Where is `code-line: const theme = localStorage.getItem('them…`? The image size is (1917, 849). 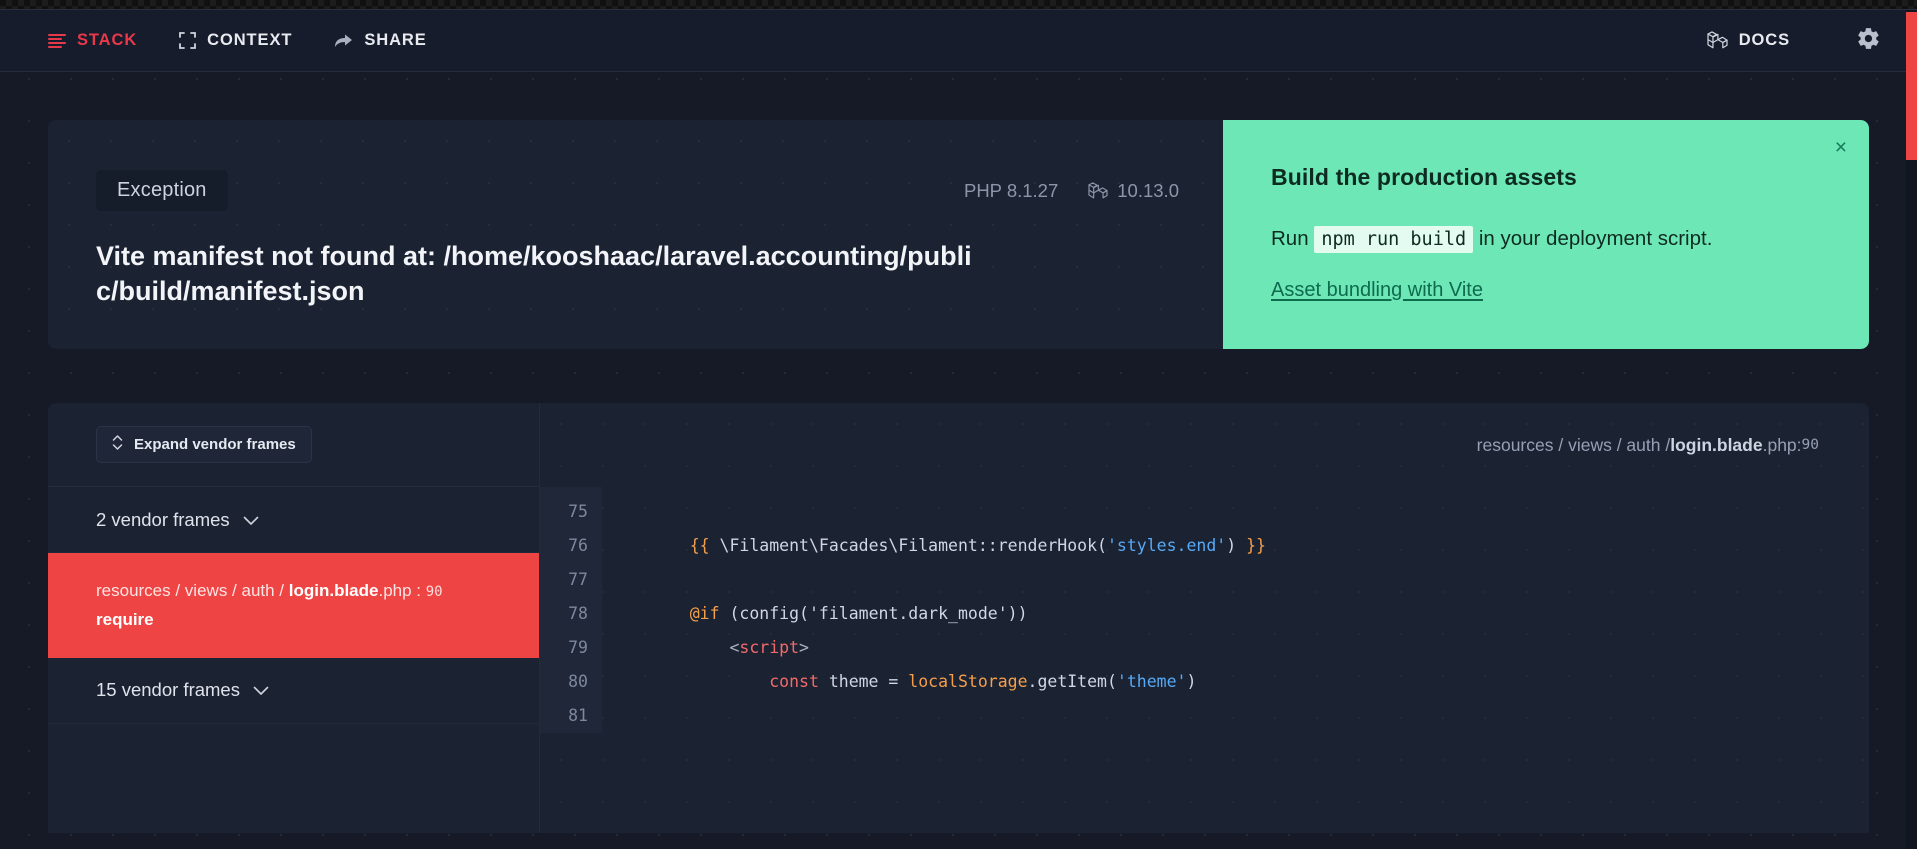
code-line: const theme = localStorage.getItem('them… is located at coordinates (1259, 682).